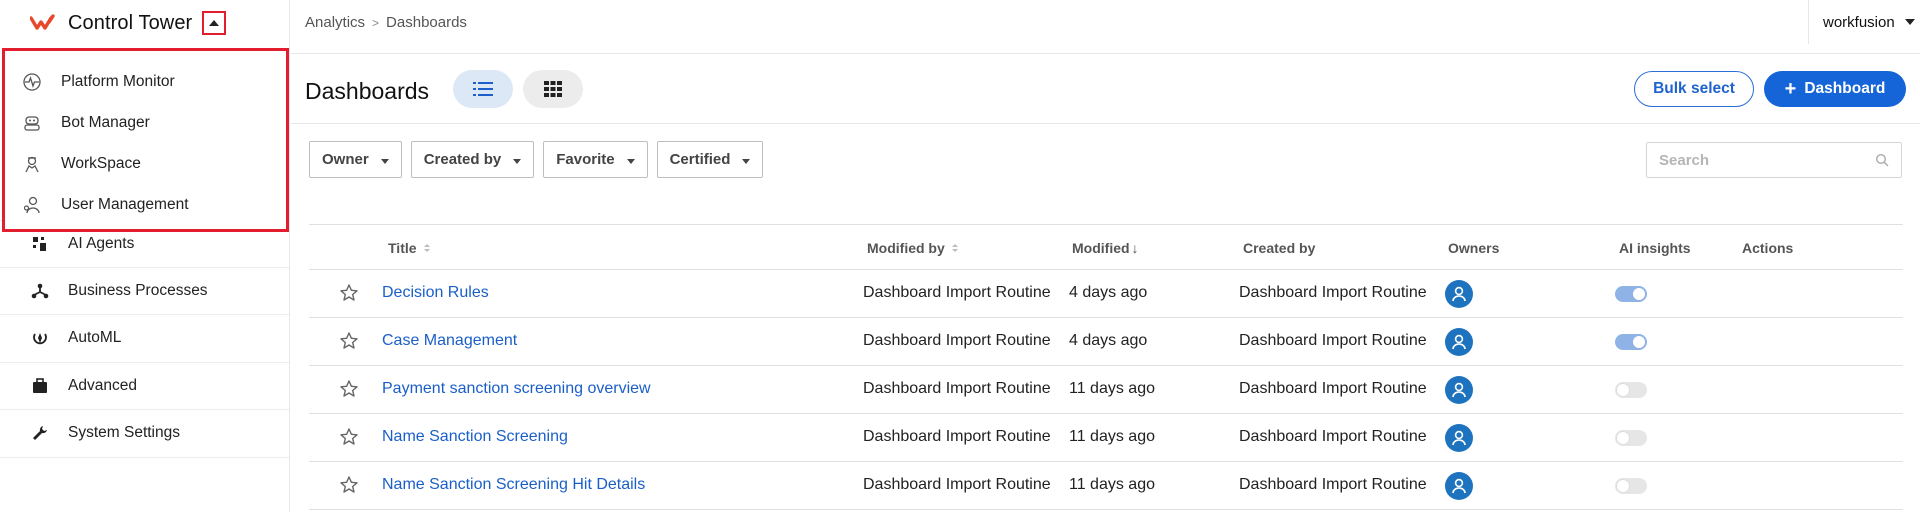 Image resolution: width=1920 pixels, height=512 pixels. I want to click on filter-owner: Owner, so click(355, 159).